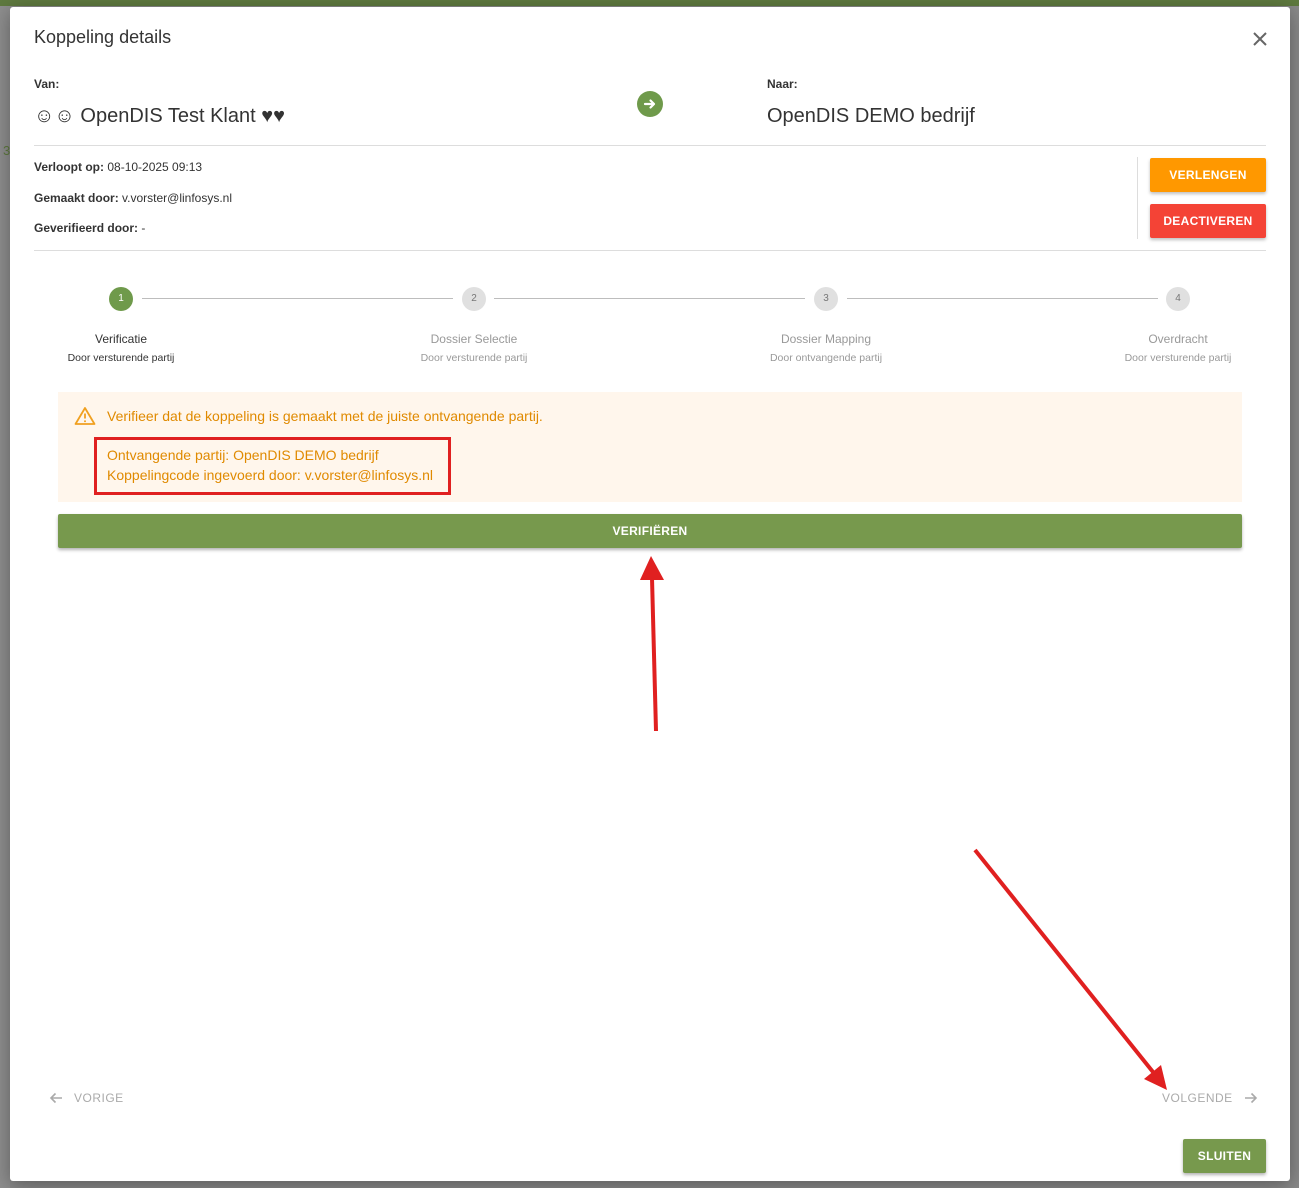 The width and height of the screenshot is (1299, 1188). What do you see at coordinates (121, 358) in the screenshot?
I see `step-1-subtitle: Door versturende partij` at bounding box center [121, 358].